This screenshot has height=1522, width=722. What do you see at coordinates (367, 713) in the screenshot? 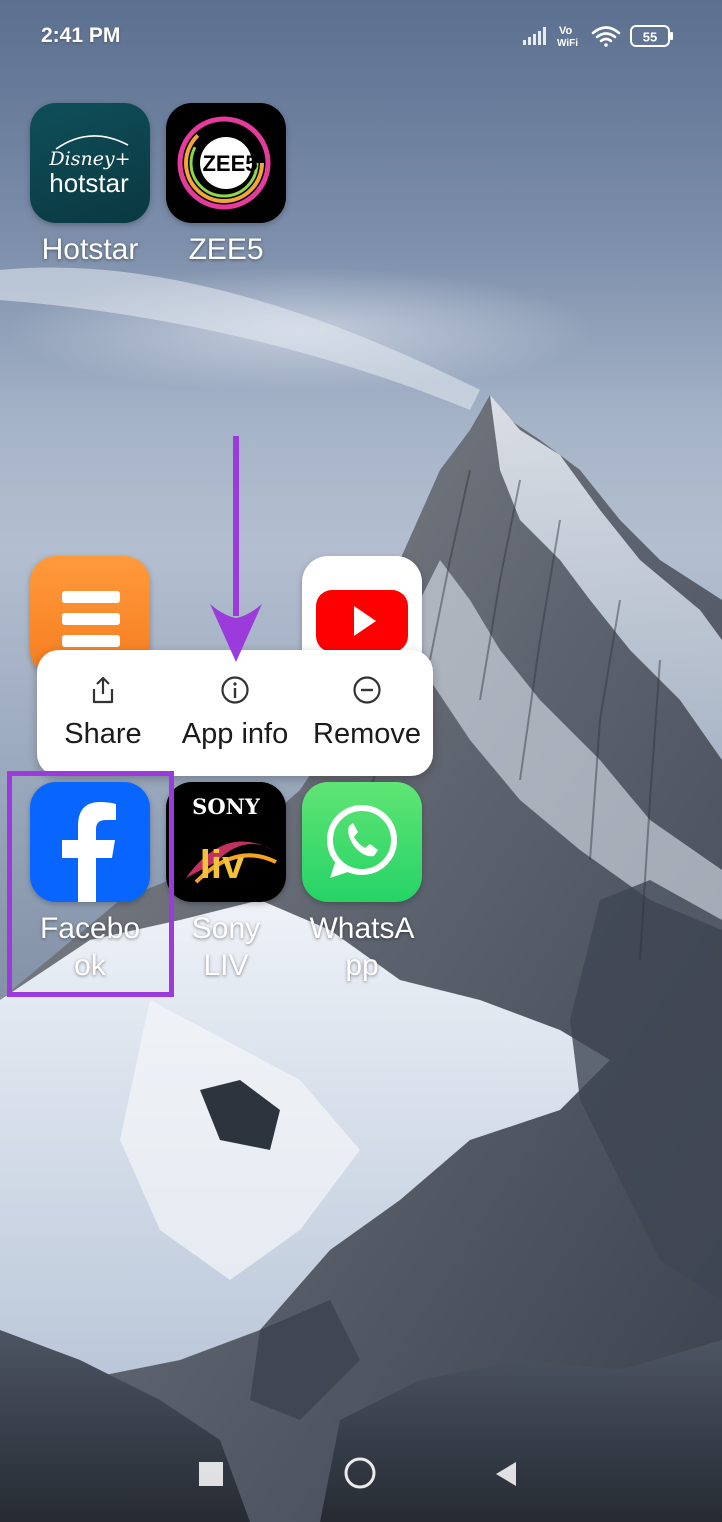
I see `remove-menu-item: Remove` at bounding box center [367, 713].